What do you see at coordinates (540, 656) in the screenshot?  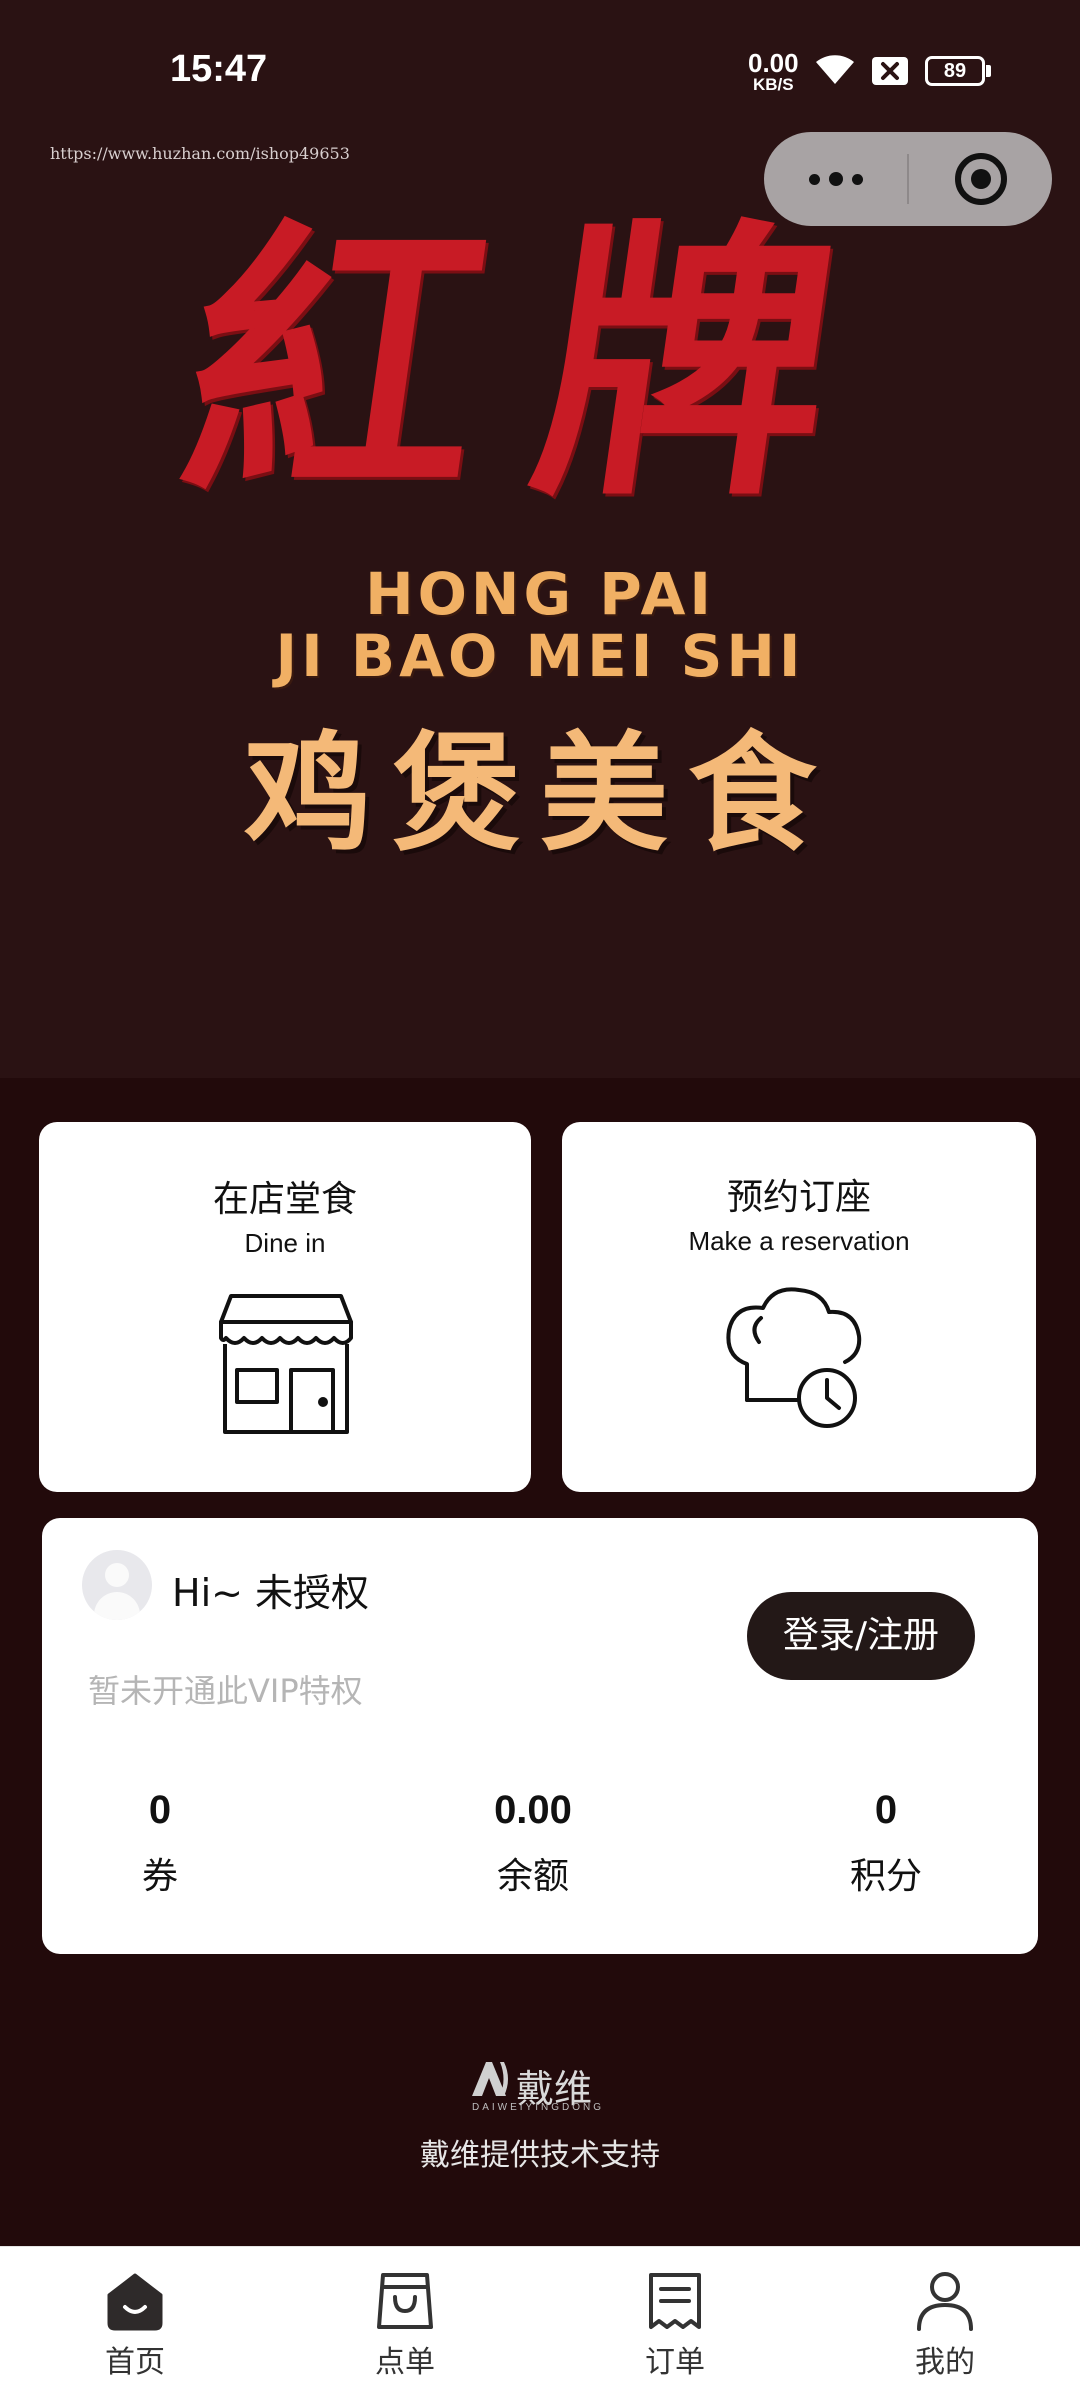 I see `brand-logo-en-line2: JI BAO MEI SHI` at bounding box center [540, 656].